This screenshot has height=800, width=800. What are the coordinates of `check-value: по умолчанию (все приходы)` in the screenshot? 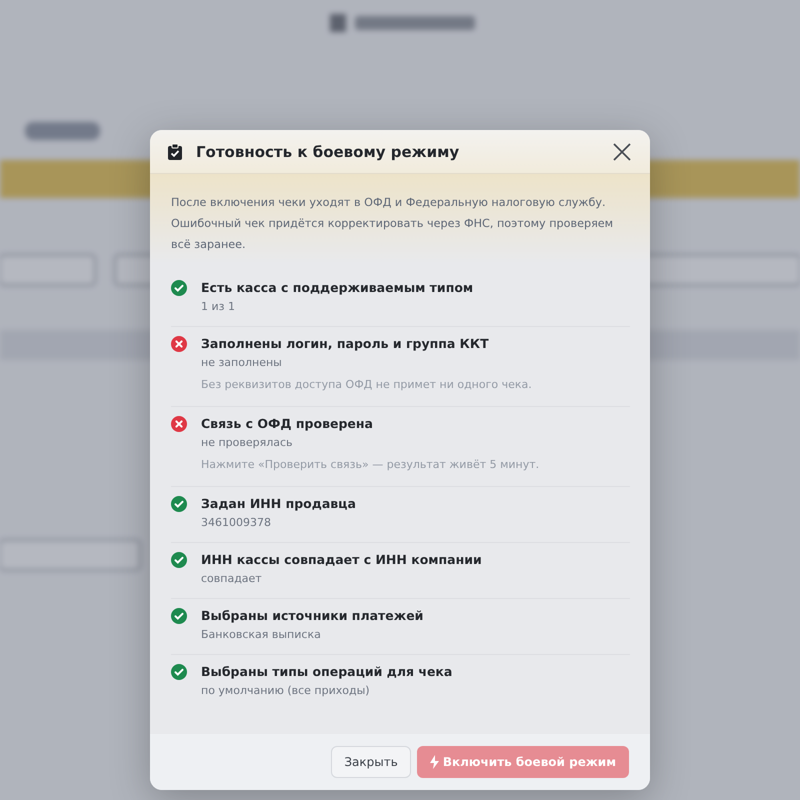 It's located at (286, 691).